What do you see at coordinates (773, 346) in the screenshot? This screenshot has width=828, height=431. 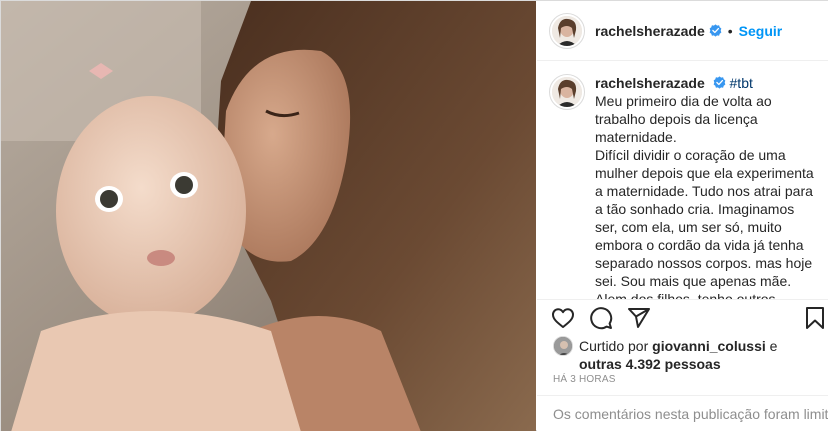 I see `likes-connector: e` at bounding box center [773, 346].